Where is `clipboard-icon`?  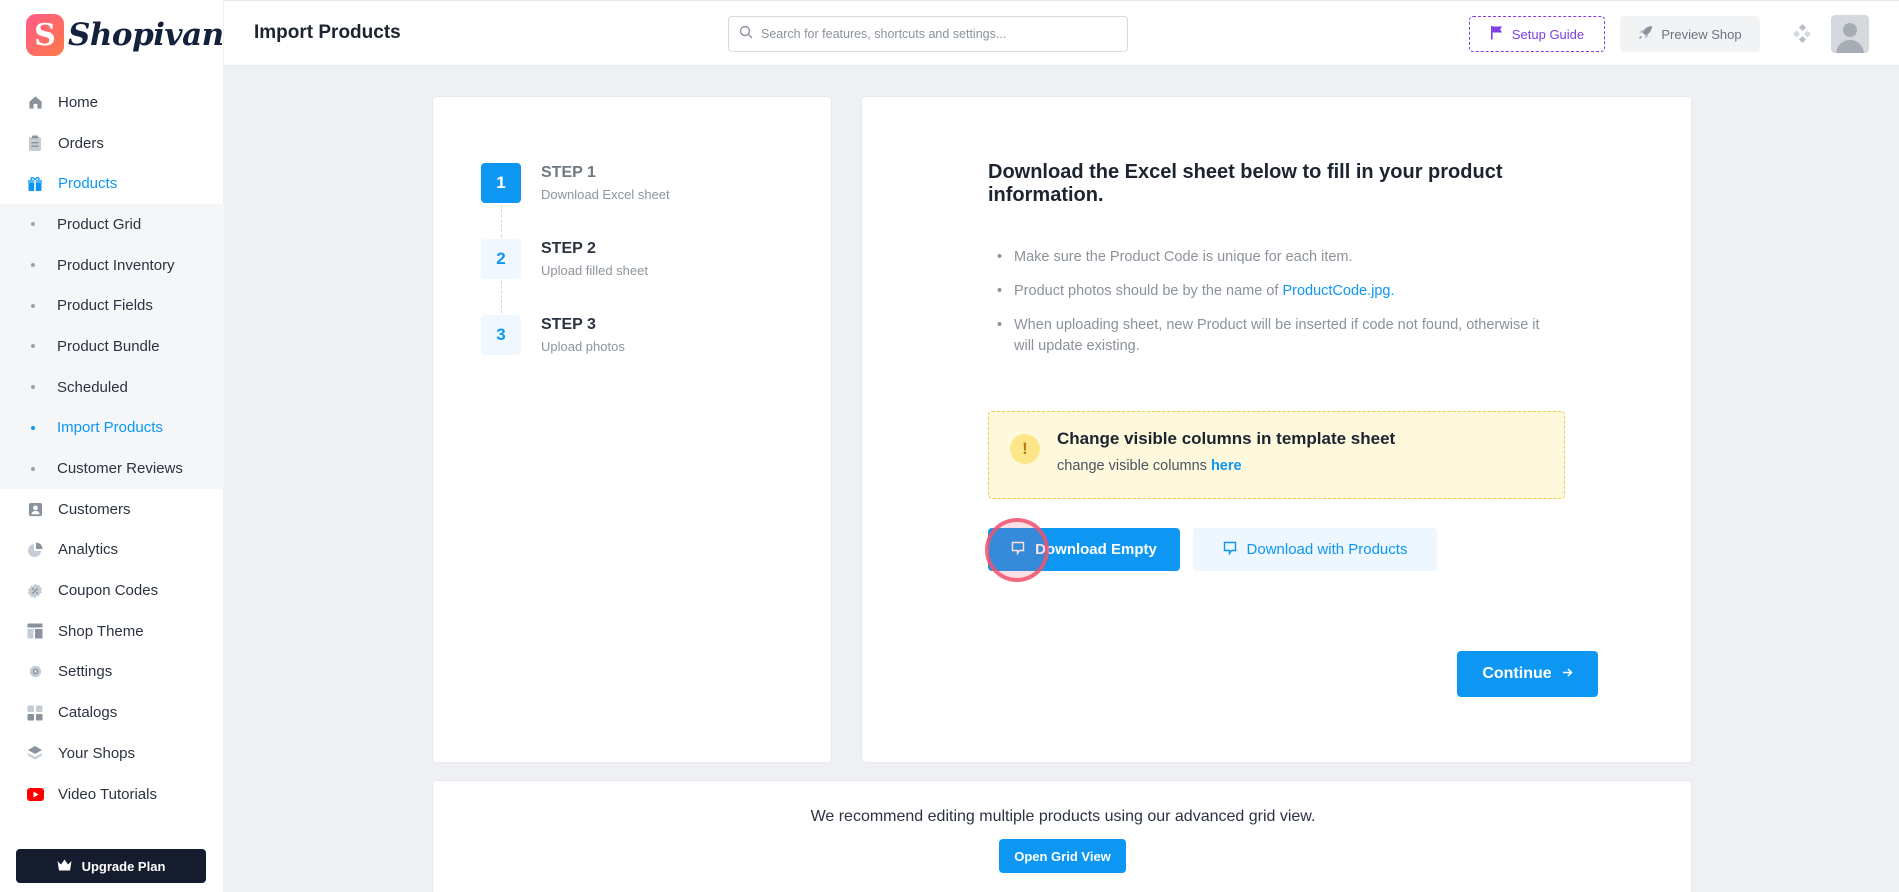
clipboard-icon is located at coordinates (35, 143).